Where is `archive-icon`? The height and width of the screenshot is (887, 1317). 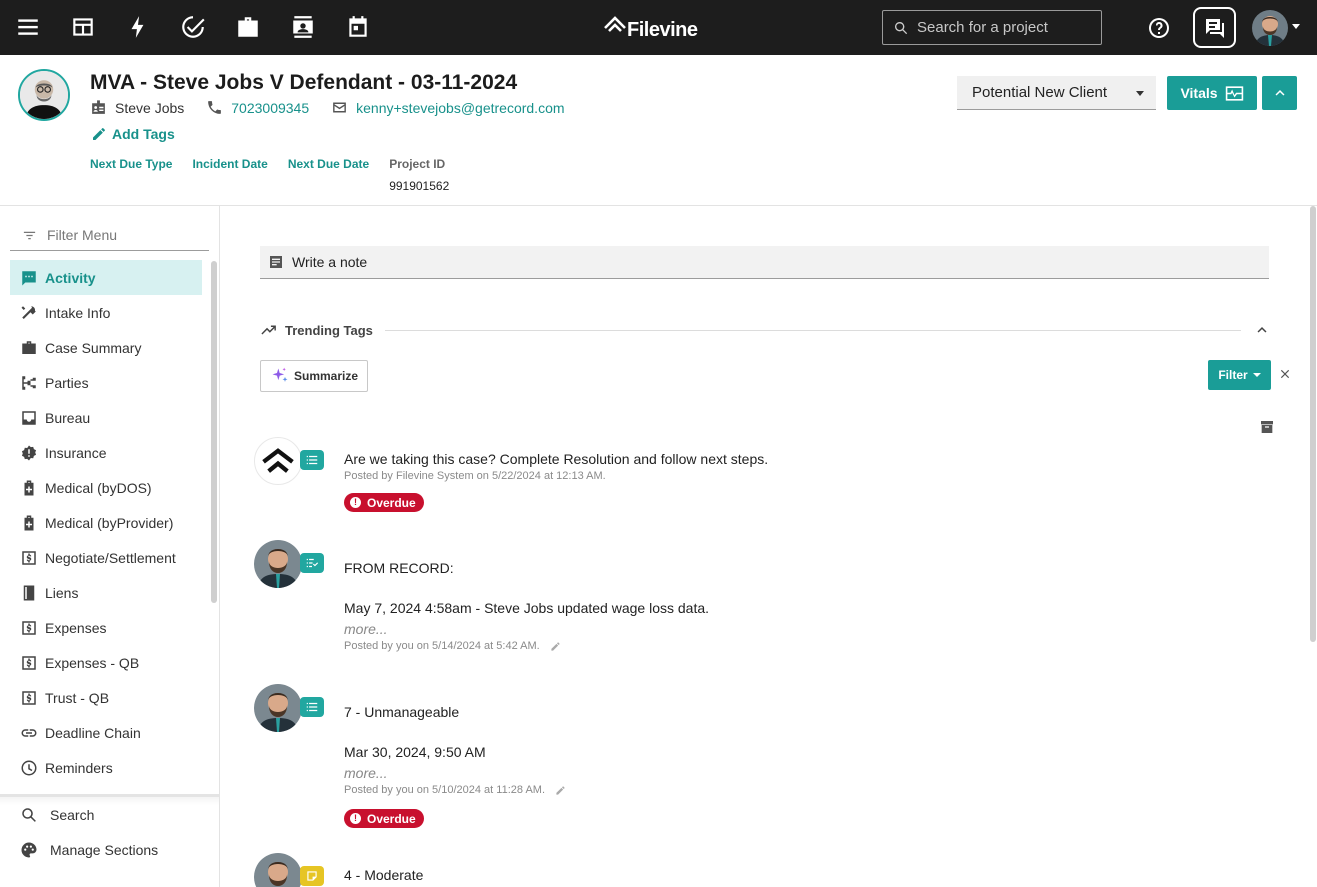
archive-icon is located at coordinates (1267, 427).